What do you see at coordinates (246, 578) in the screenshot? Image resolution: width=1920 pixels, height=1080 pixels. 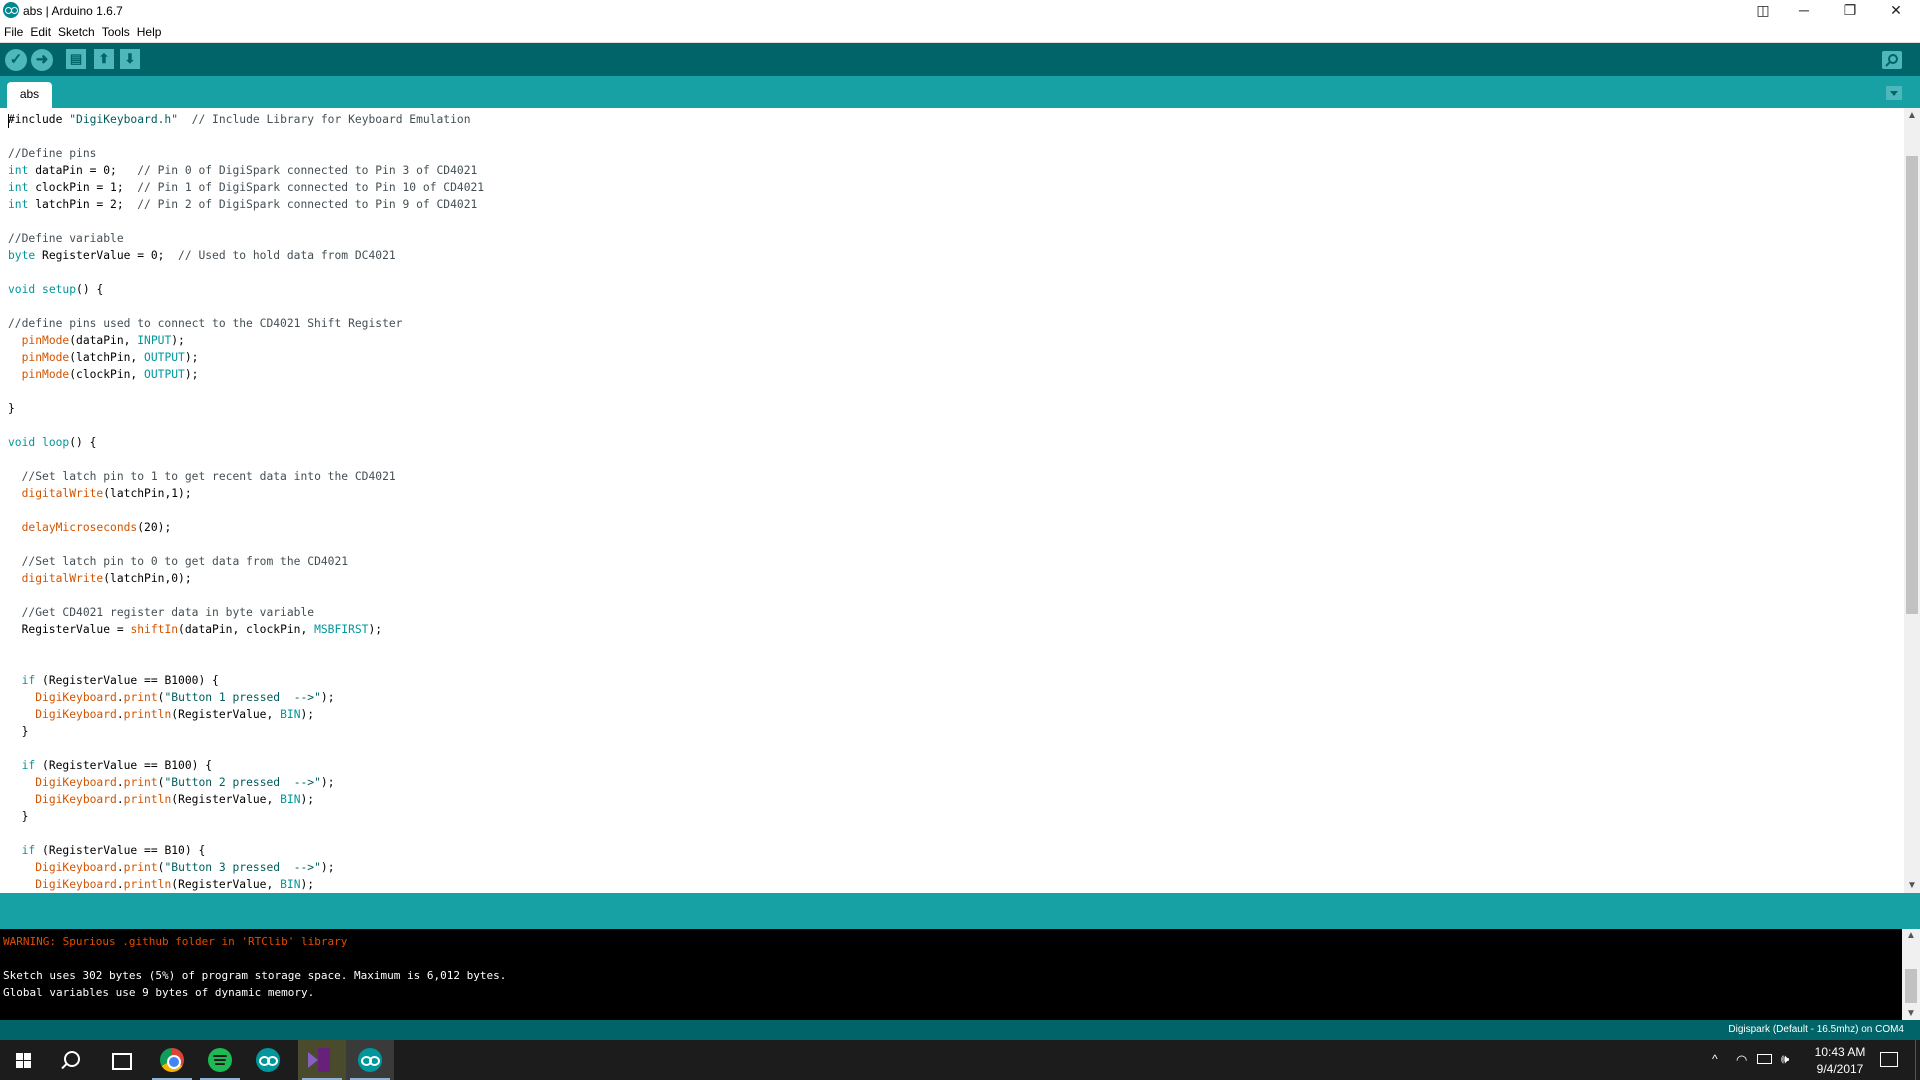 I see `code-line: digitalWrite(latchPin,0);` at bounding box center [246, 578].